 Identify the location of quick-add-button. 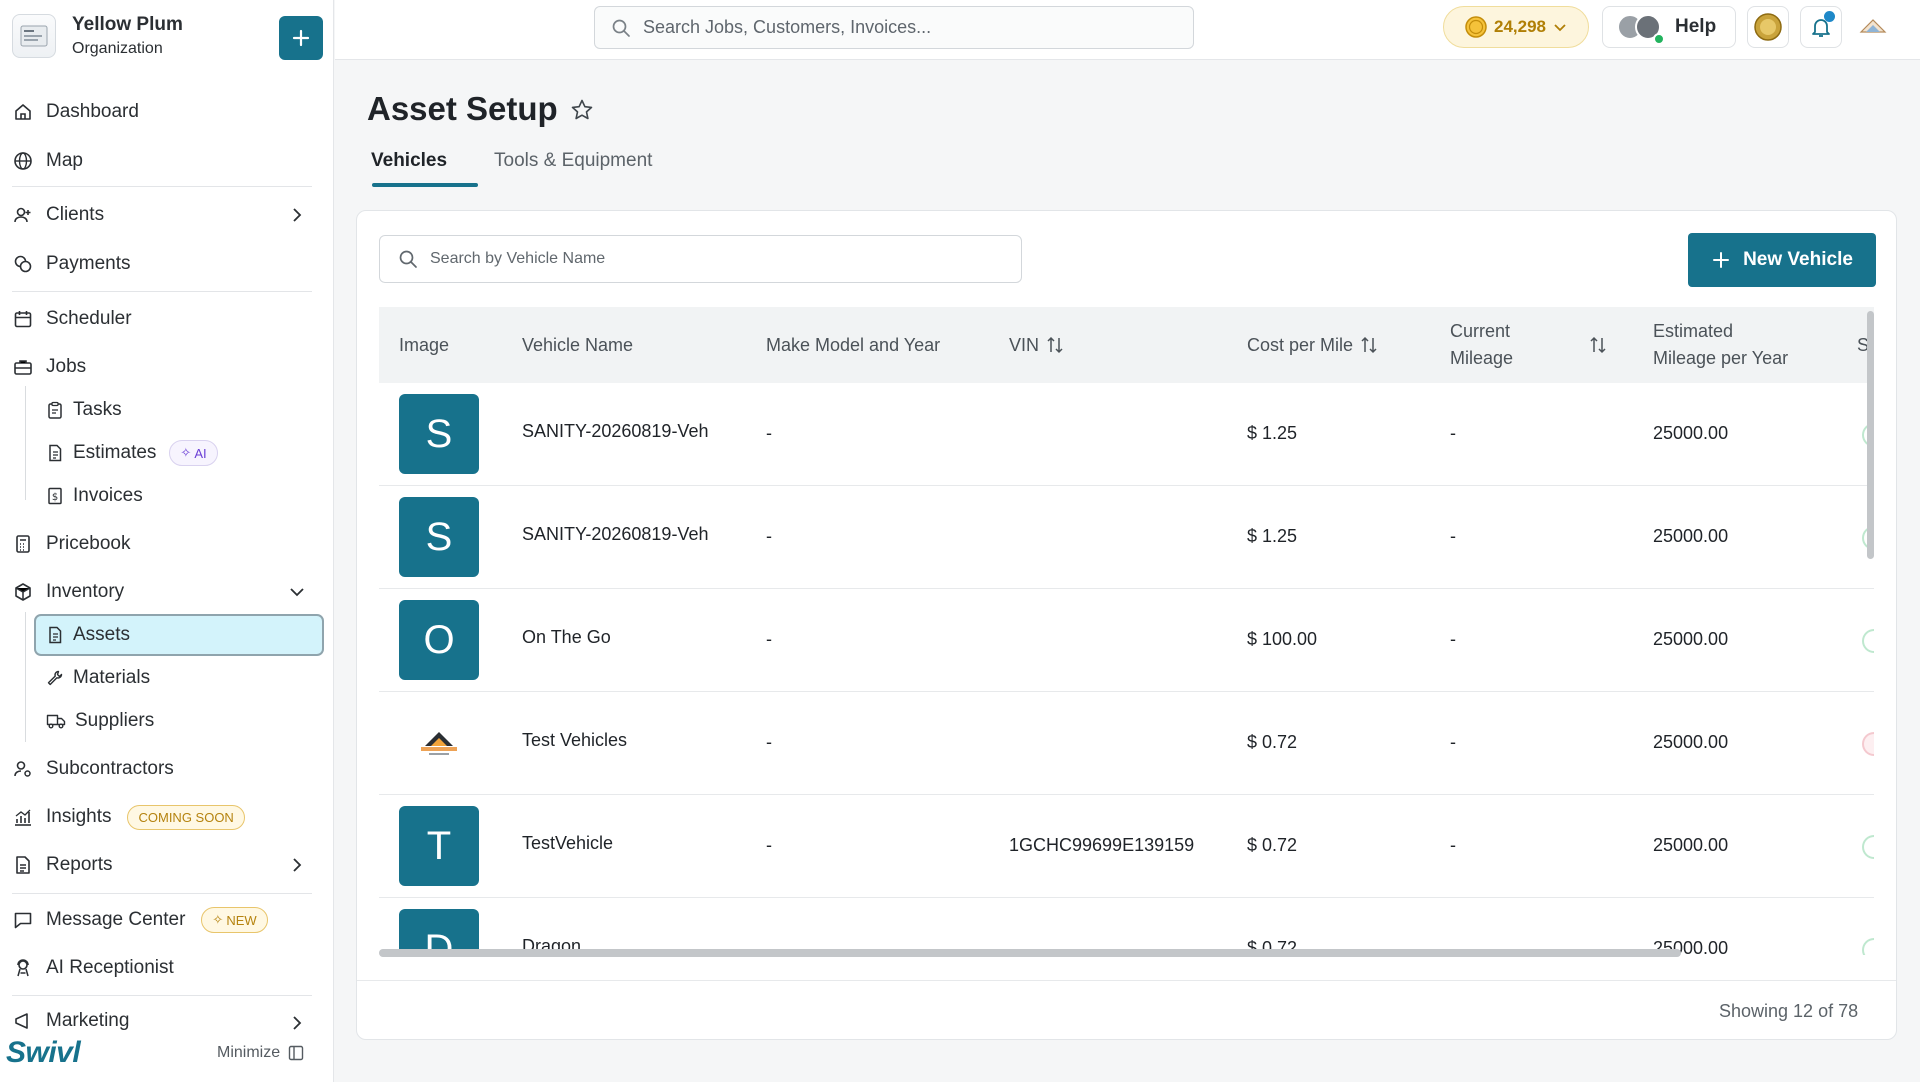
(301, 38).